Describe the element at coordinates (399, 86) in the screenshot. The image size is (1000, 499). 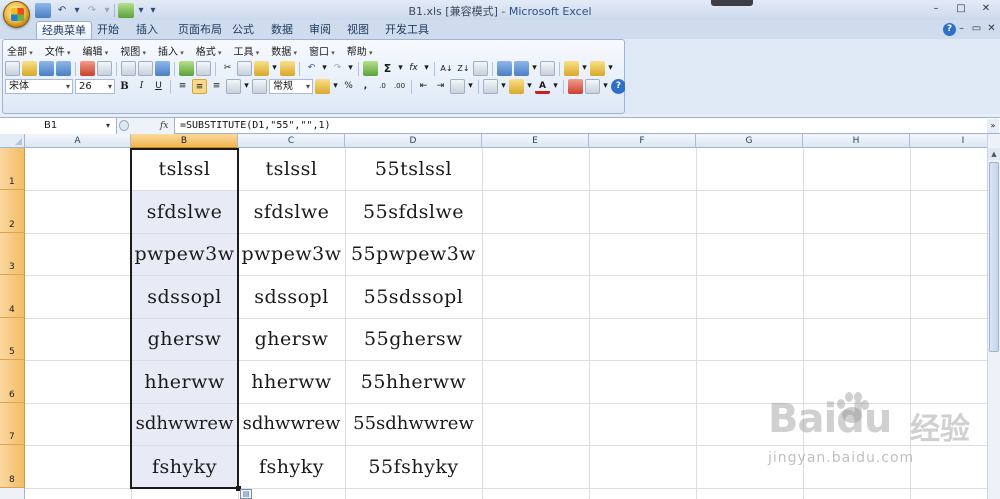
I see `decrease-decimal-button: .00` at that location.